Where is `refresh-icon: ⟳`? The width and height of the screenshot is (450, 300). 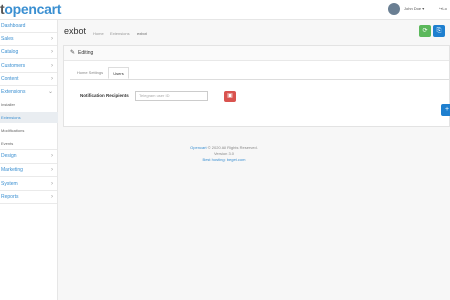
refresh-icon: ⟳ is located at coordinates (425, 31).